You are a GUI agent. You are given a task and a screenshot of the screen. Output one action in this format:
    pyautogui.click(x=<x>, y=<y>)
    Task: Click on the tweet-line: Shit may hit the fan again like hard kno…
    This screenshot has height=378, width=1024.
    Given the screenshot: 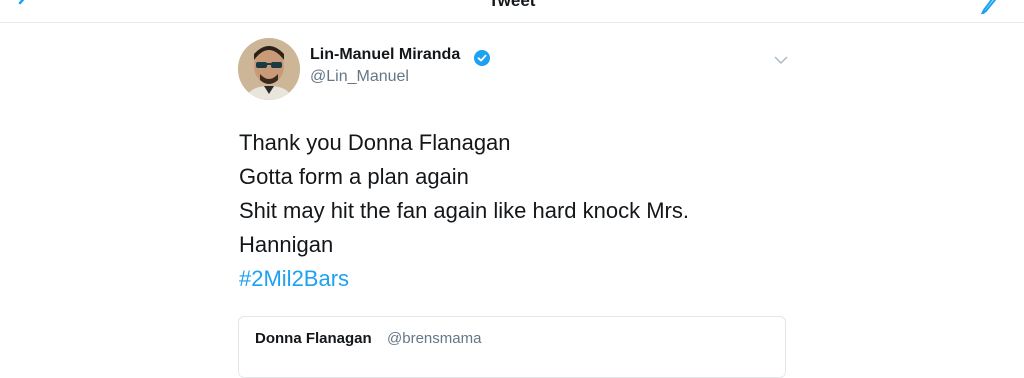 What is the action you would take?
    pyautogui.click(x=464, y=210)
    